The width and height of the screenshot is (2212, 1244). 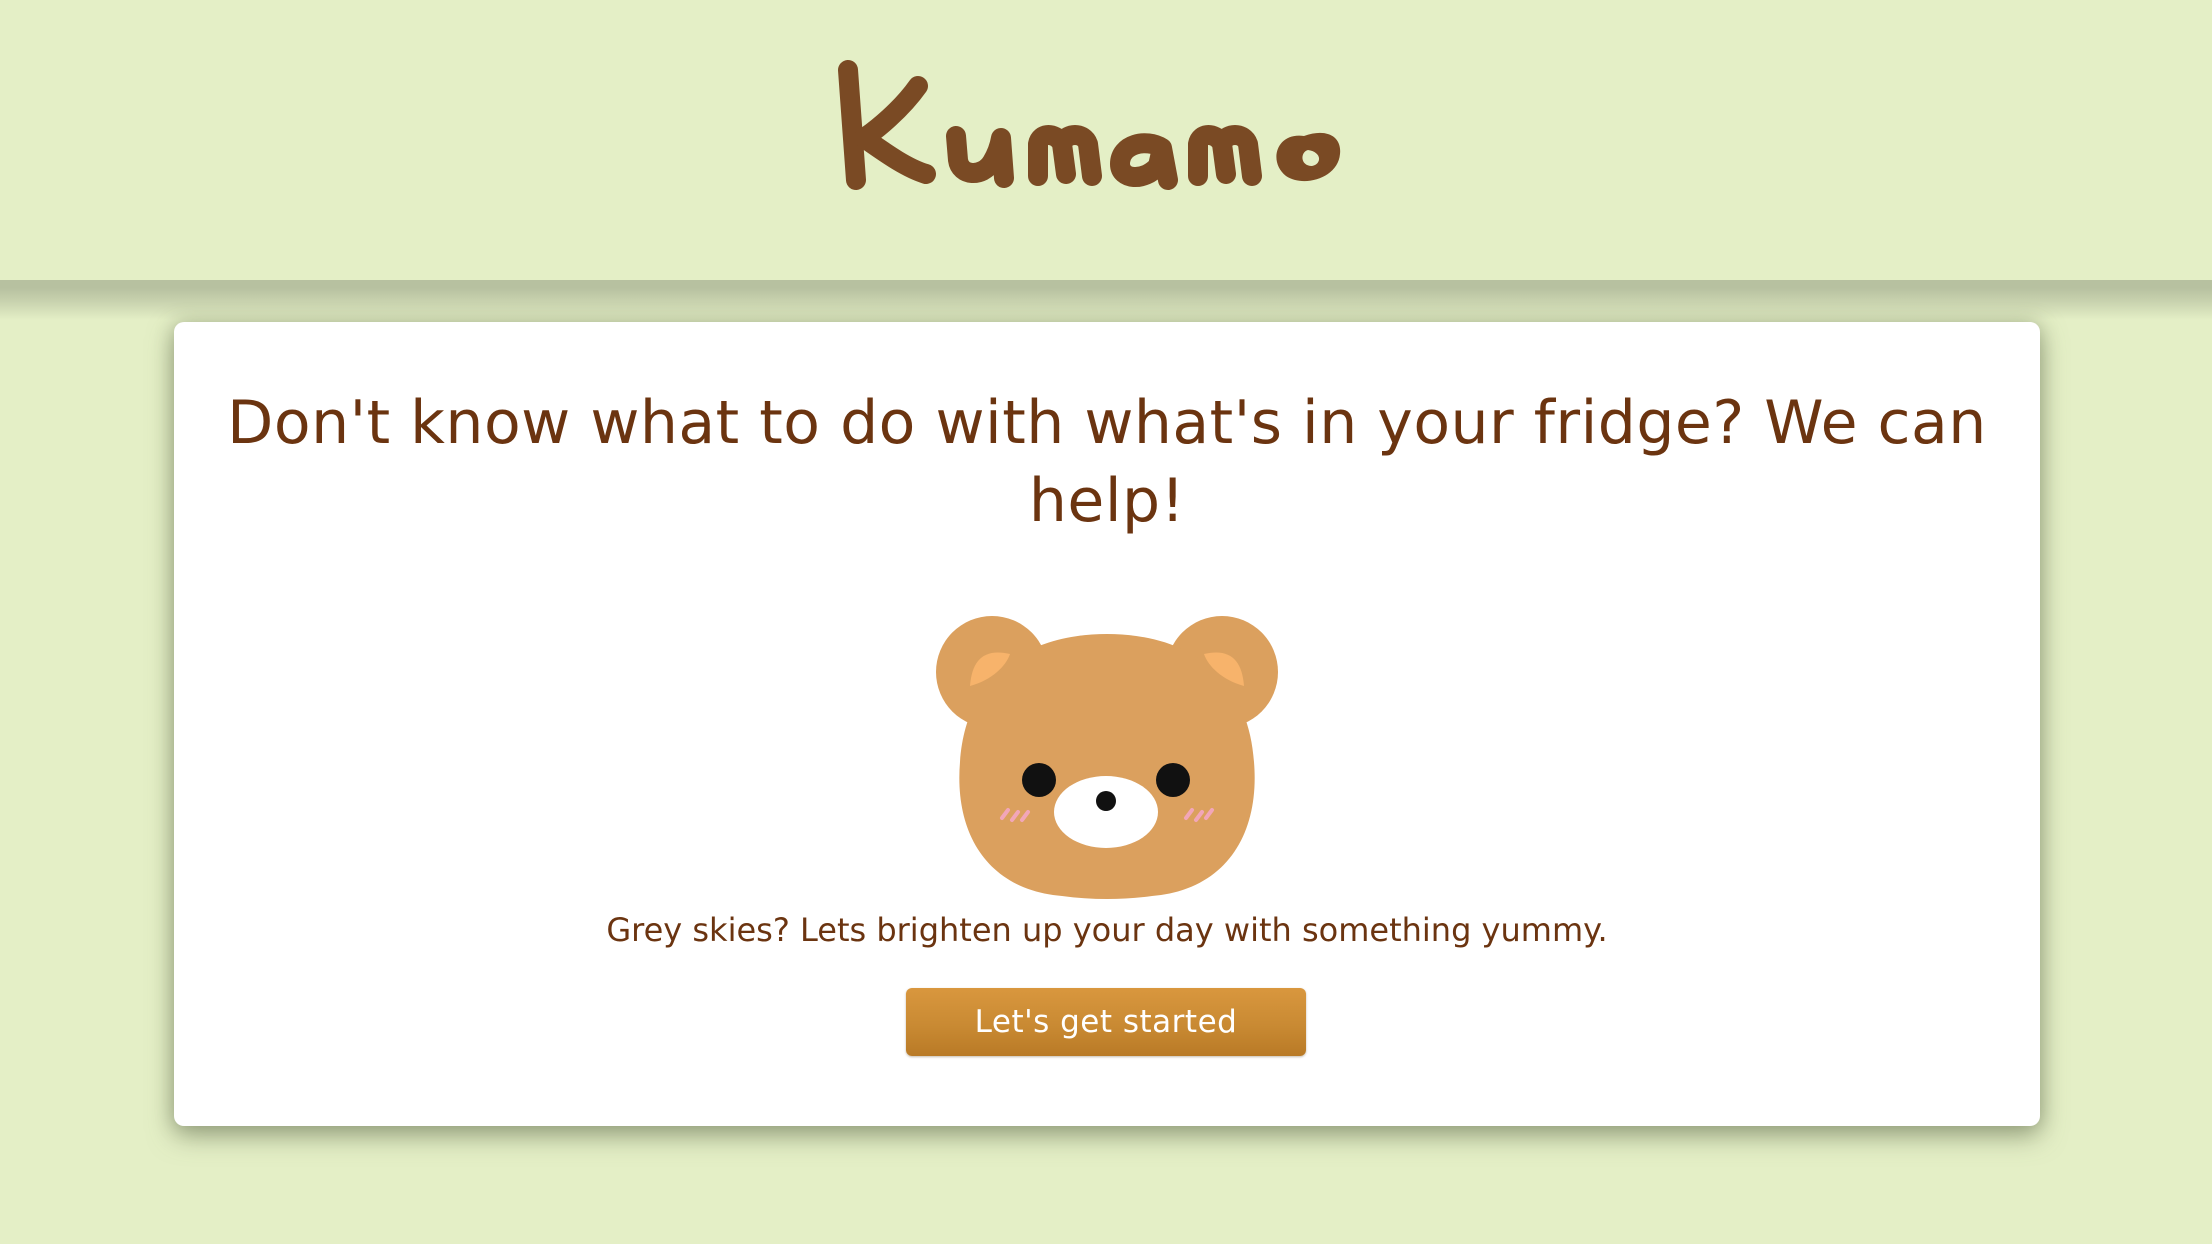 What do you see at coordinates (1089, 125) in the screenshot?
I see `kumamo-wordmark-icon` at bounding box center [1089, 125].